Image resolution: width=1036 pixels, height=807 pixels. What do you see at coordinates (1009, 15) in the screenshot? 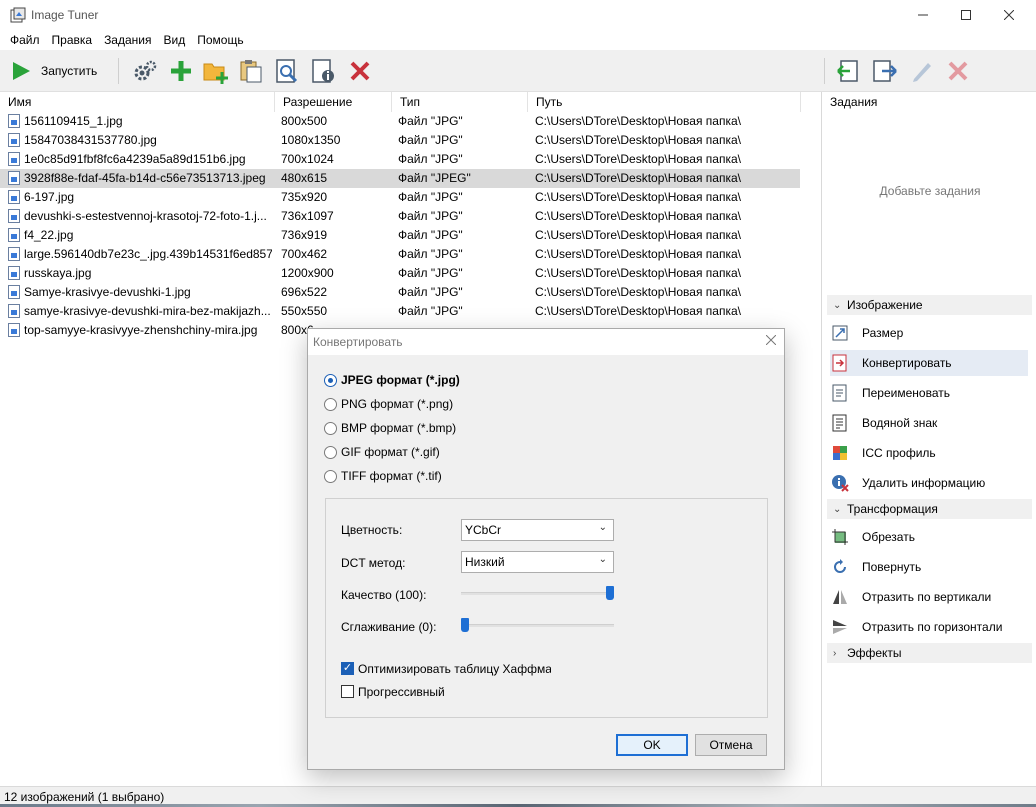
I see `close-button` at bounding box center [1009, 15].